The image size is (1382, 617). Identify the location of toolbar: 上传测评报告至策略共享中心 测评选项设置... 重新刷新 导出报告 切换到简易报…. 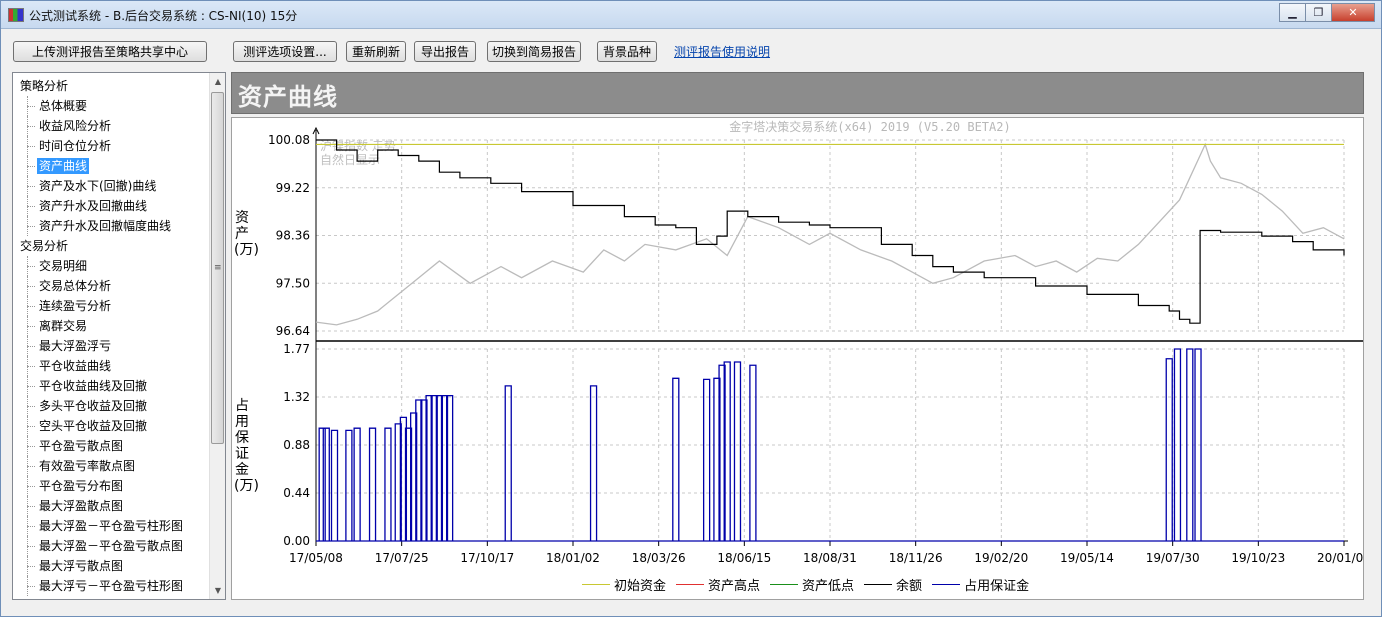
(691, 51).